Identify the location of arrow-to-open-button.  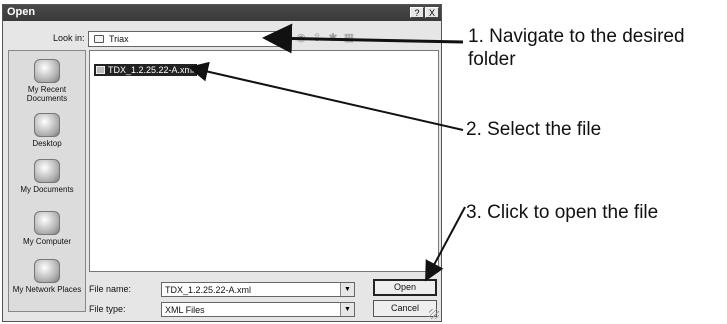
(445, 244).